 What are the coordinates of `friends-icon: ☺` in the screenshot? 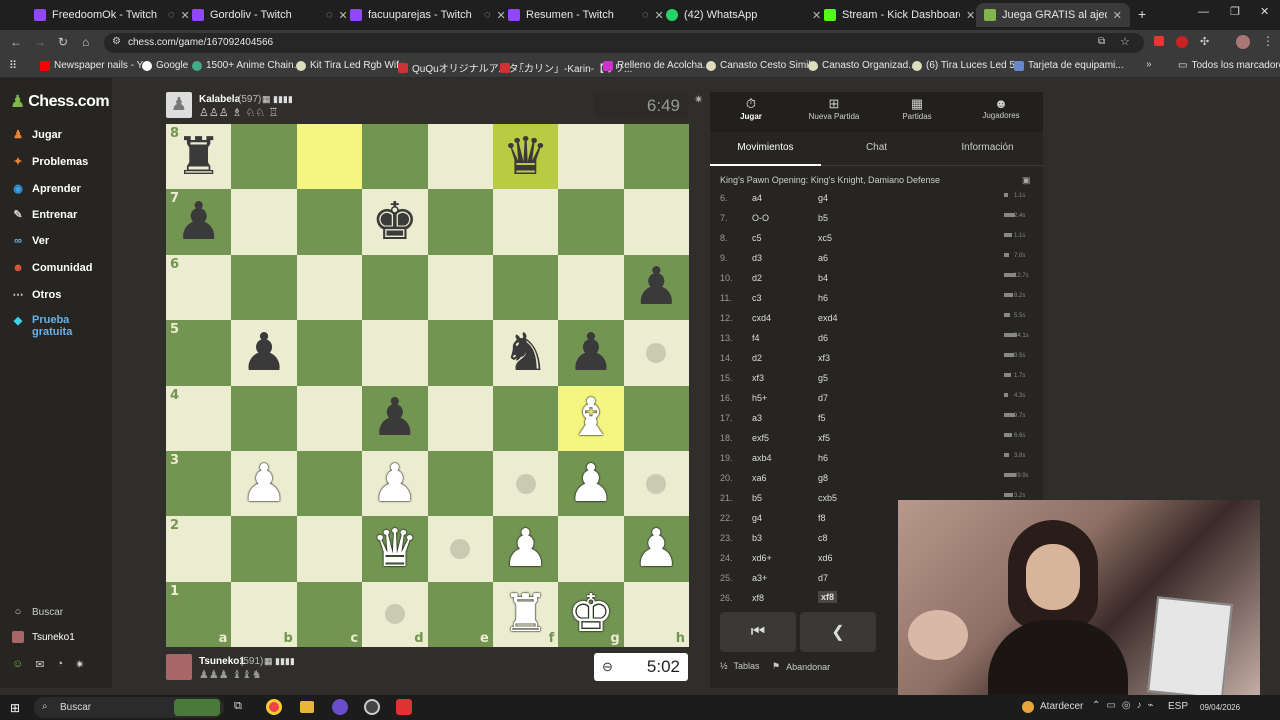 It's located at (17, 664).